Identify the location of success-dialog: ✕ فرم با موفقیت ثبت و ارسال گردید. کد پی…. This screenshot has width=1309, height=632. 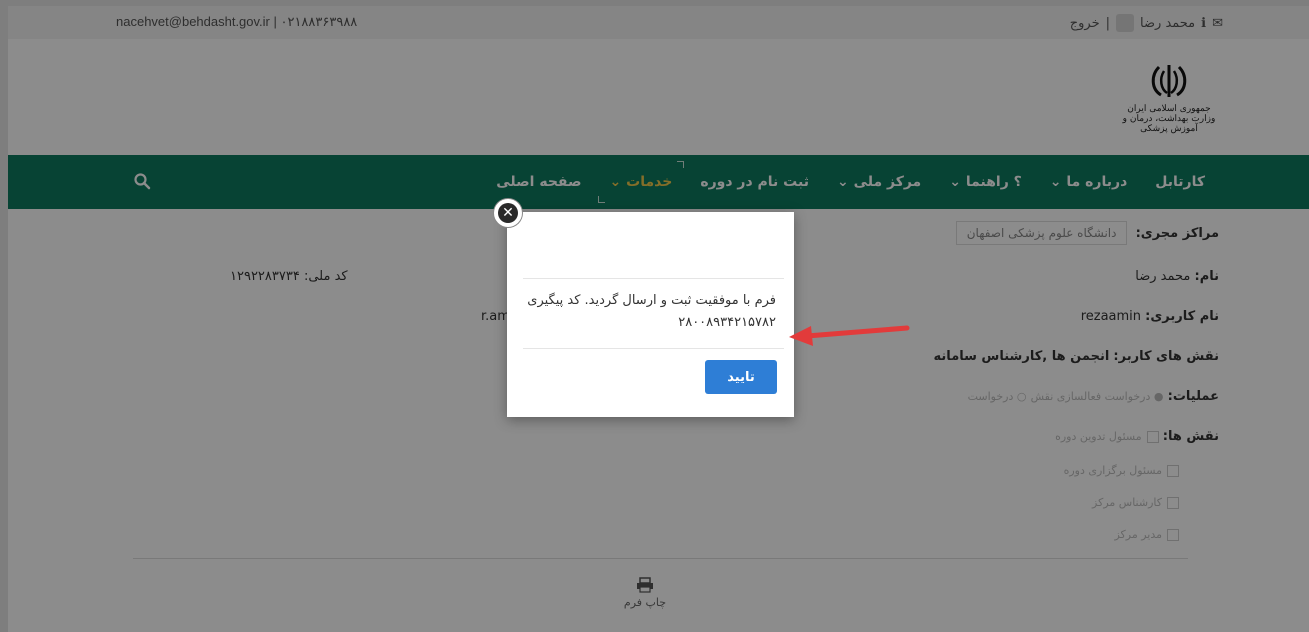
(644, 308).